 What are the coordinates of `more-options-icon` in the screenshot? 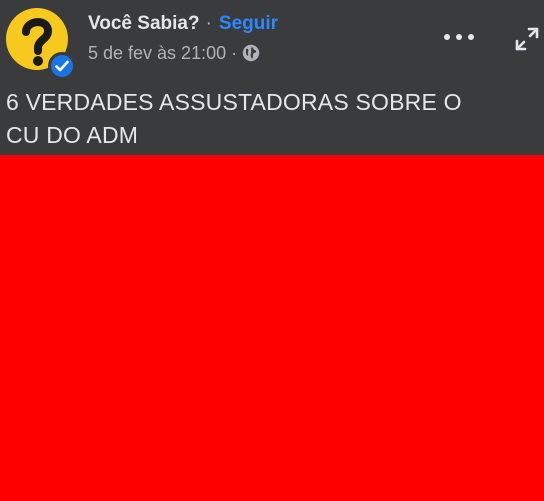 It's located at (459, 37).